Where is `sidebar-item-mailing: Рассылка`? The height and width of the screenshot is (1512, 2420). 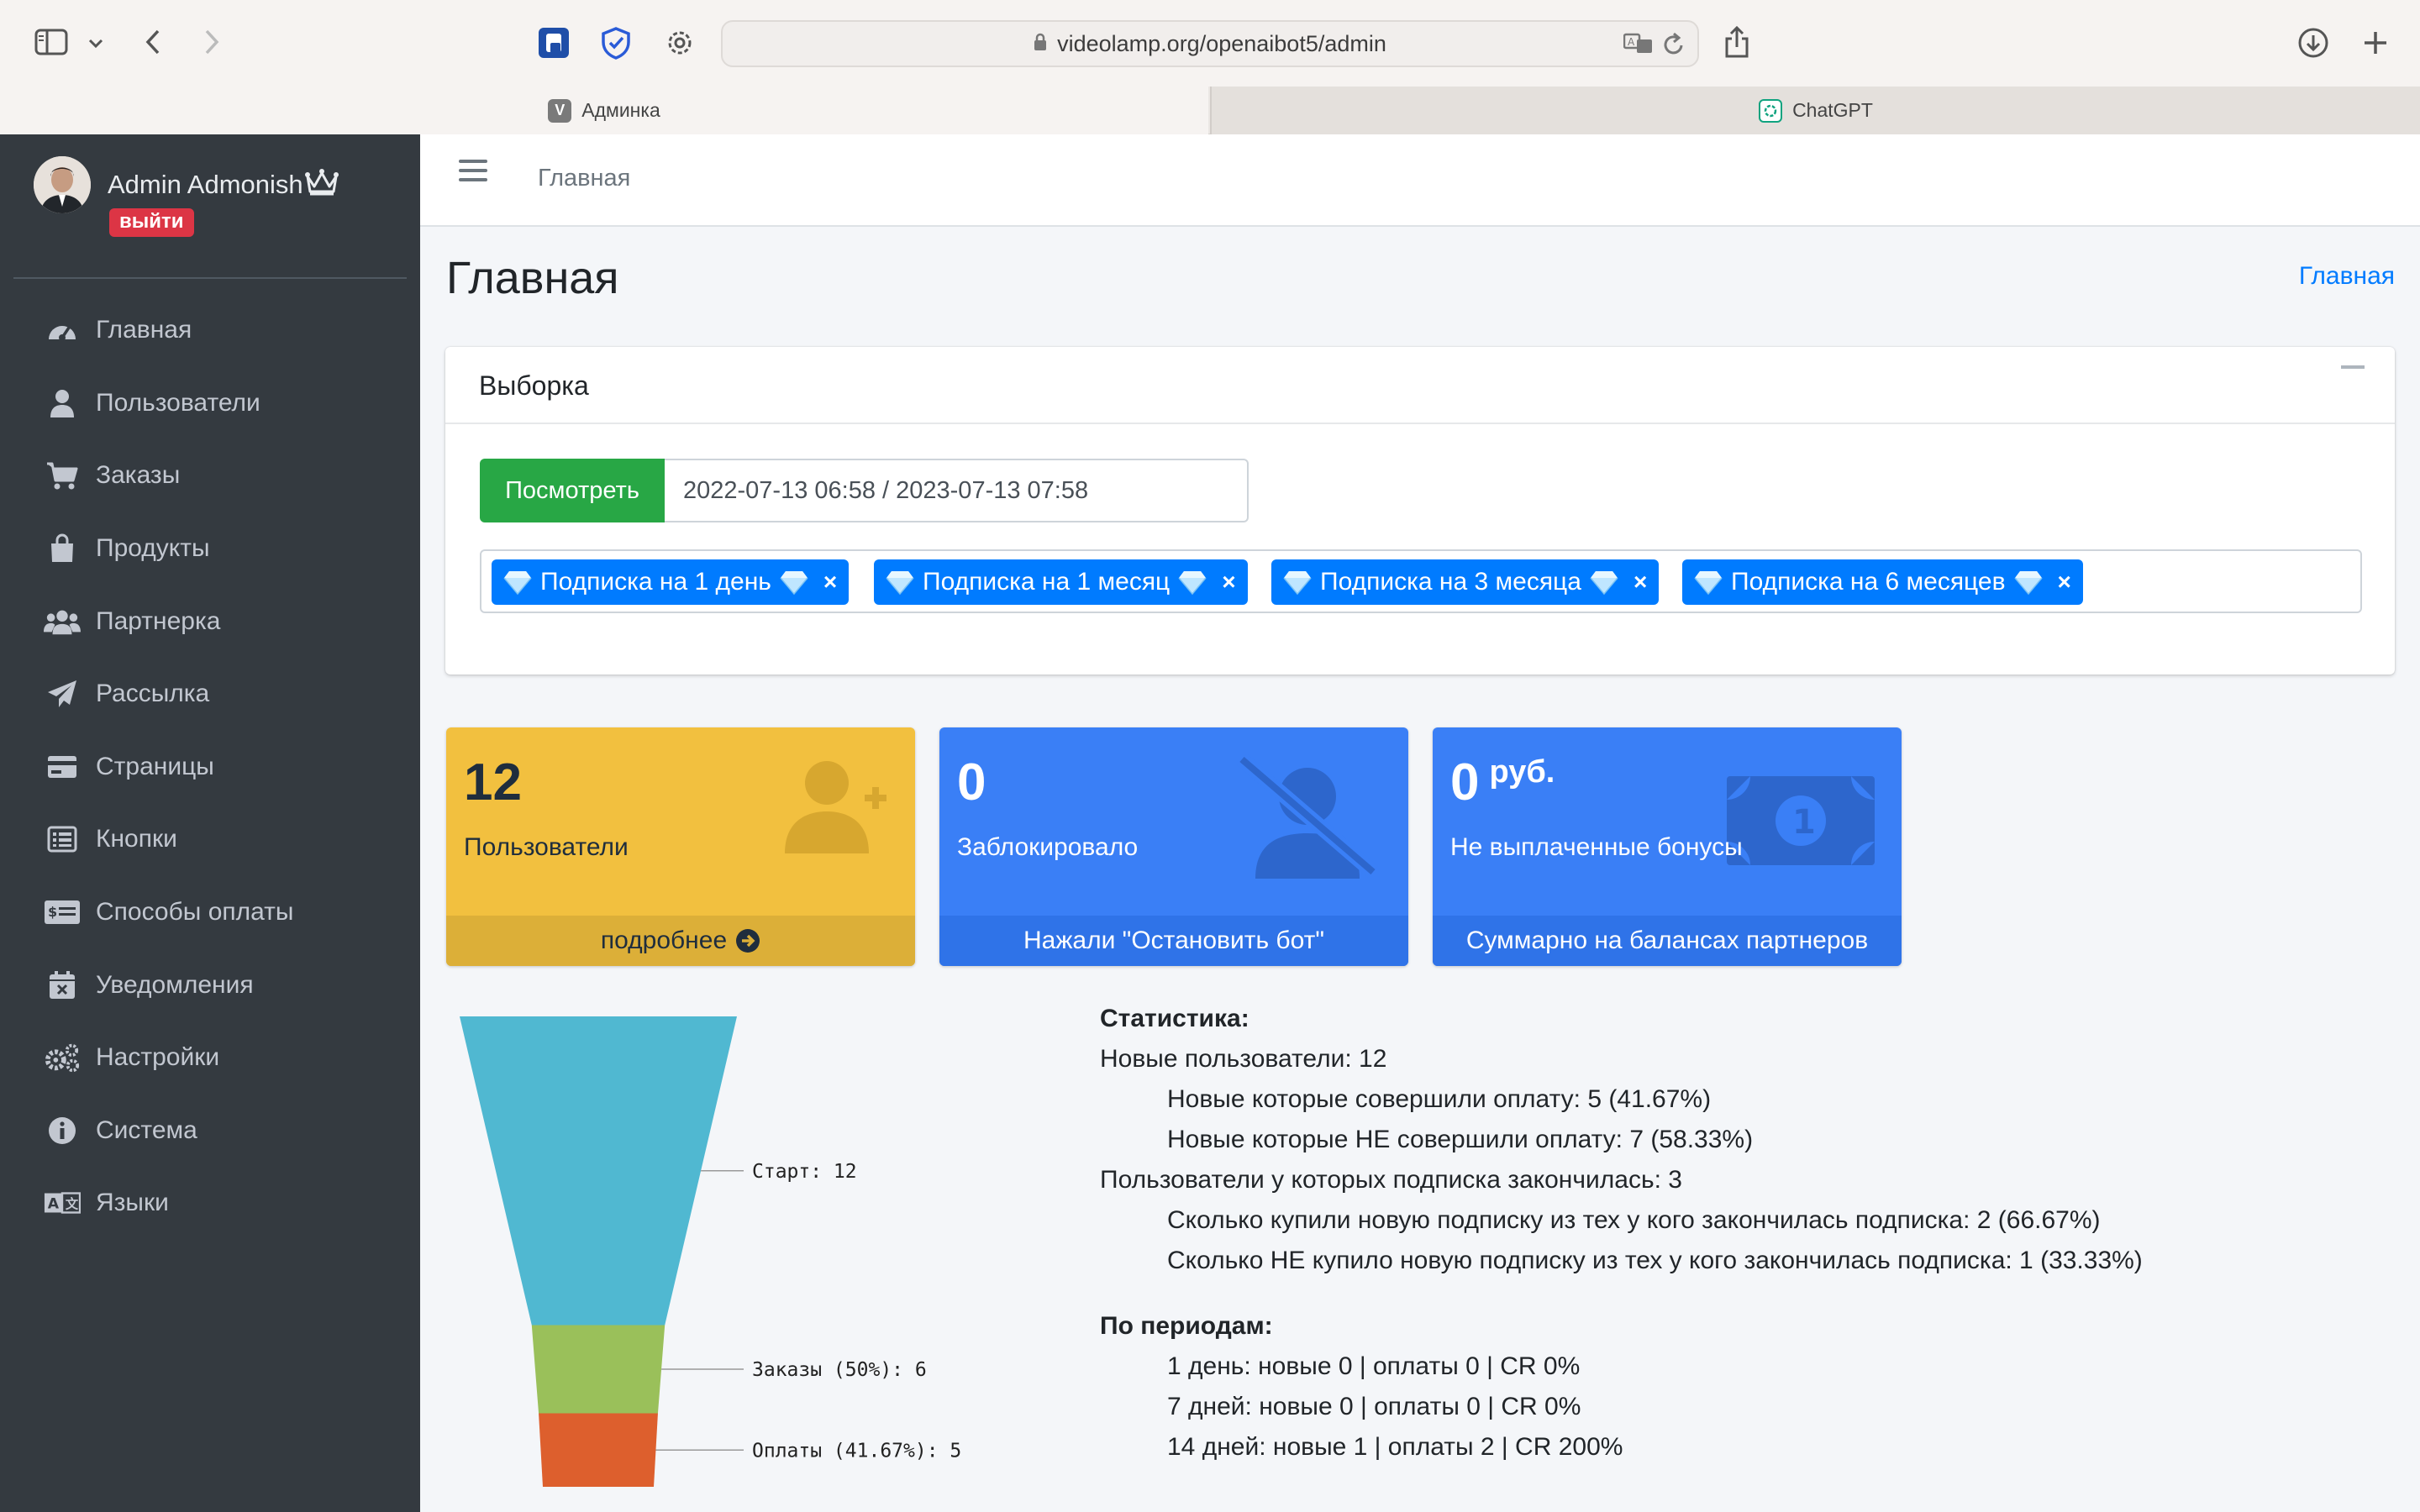
sidebar-item-mailing: Рассылка is located at coordinates (210, 694).